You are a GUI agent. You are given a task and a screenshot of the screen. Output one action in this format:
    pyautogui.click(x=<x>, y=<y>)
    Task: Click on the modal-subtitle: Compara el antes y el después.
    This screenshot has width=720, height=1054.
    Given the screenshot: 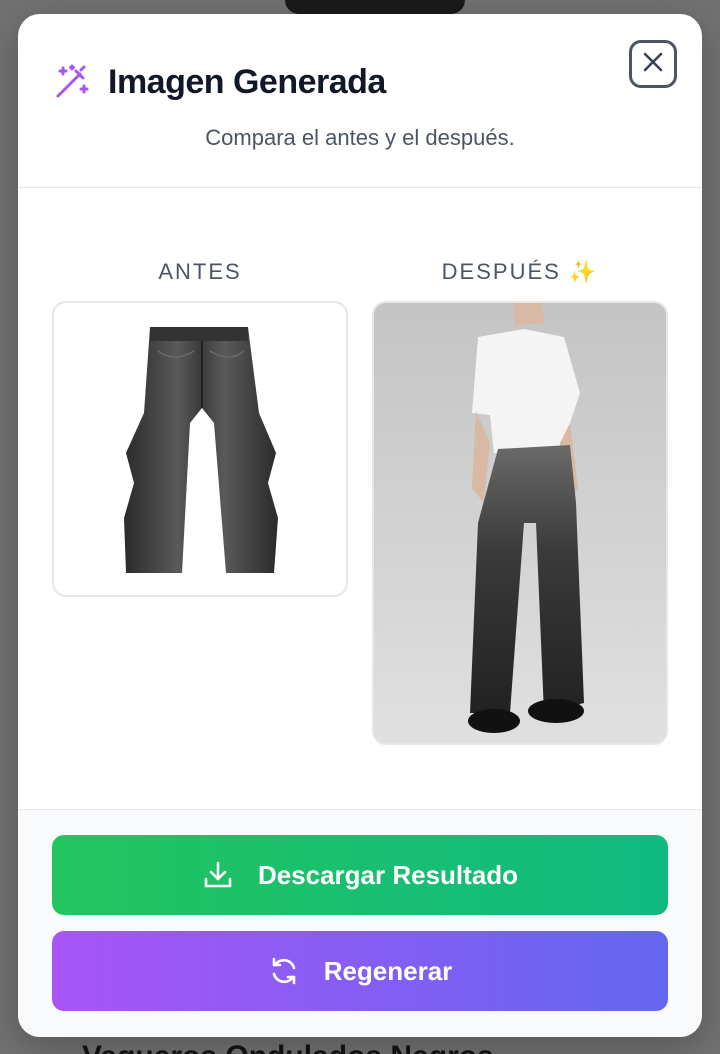 What is the action you would take?
    pyautogui.click(x=360, y=137)
    